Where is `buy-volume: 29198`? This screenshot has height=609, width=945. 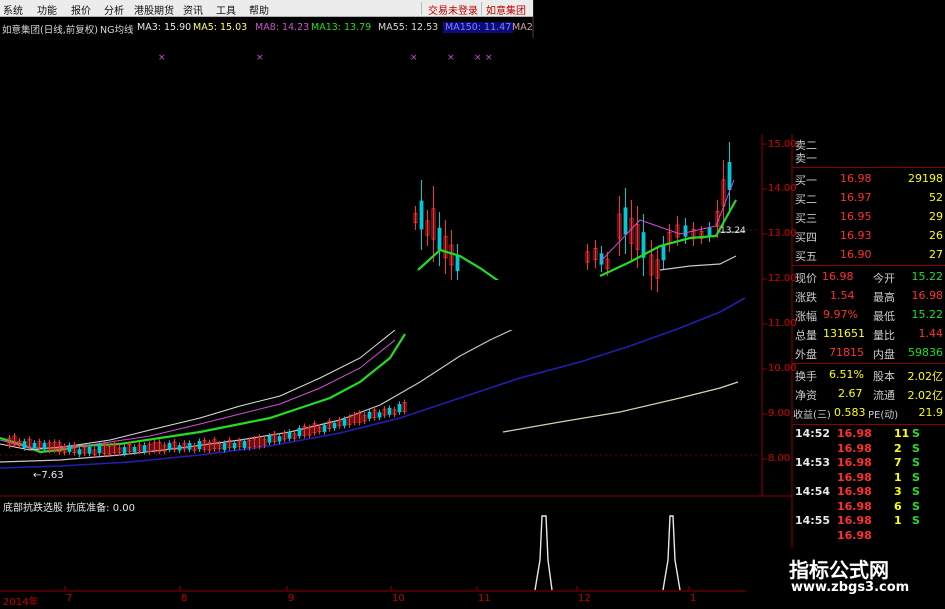 buy-volume: 29198 is located at coordinates (925, 178).